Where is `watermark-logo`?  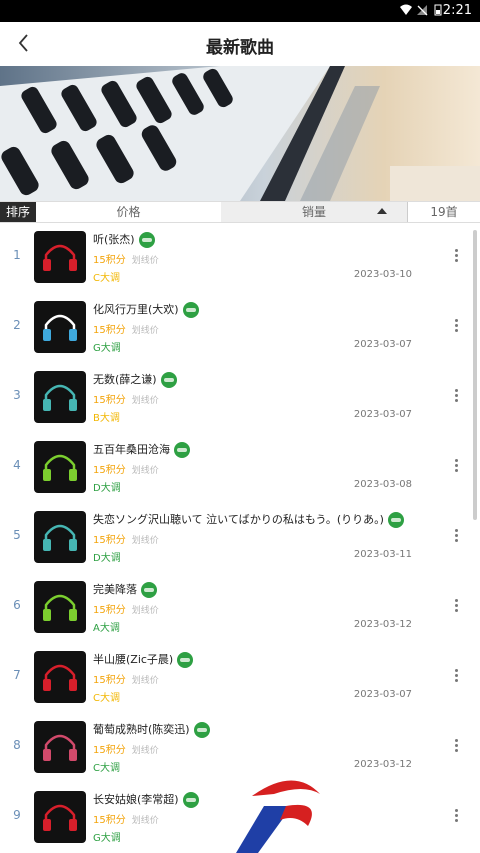
watermark-logo is located at coordinates (278, 816).